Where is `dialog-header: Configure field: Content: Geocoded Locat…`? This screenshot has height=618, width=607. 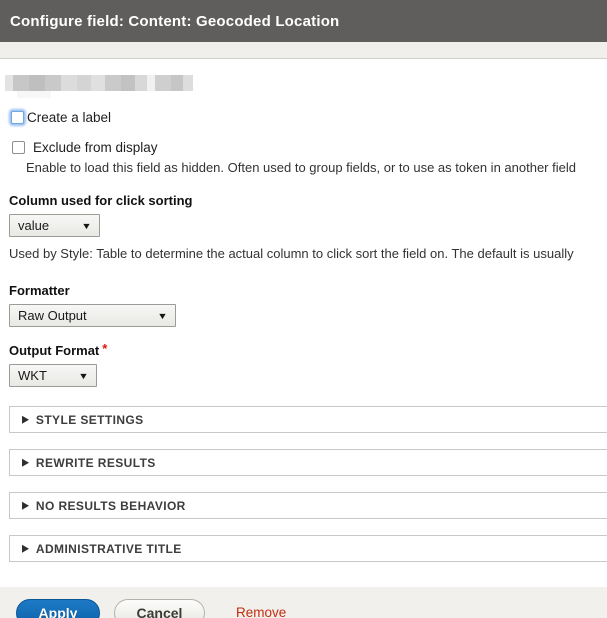 dialog-header: Configure field: Content: Geocoded Locat… is located at coordinates (303, 21).